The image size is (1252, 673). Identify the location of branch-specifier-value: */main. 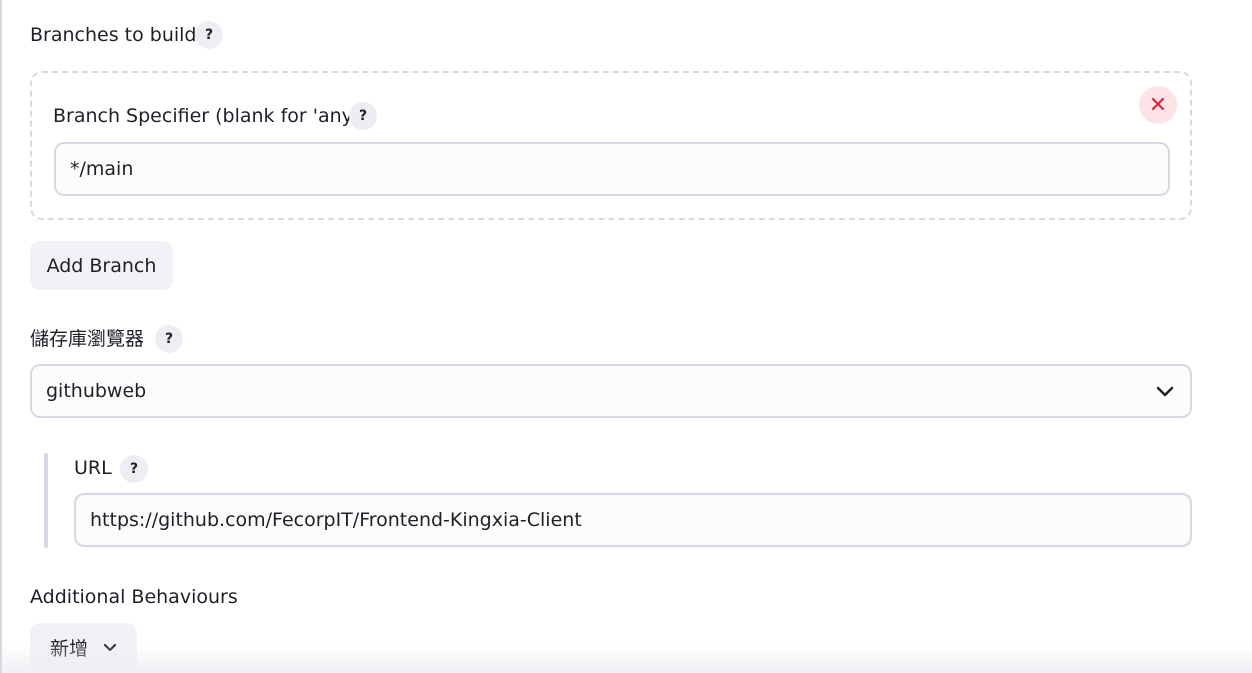
(102, 169).